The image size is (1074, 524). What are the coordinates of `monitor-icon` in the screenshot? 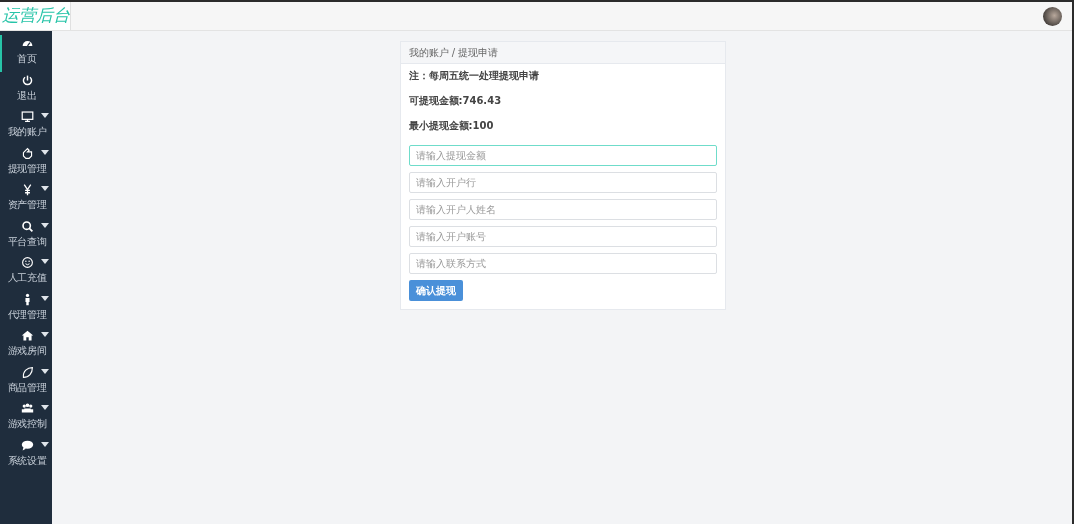 It's located at (27, 116).